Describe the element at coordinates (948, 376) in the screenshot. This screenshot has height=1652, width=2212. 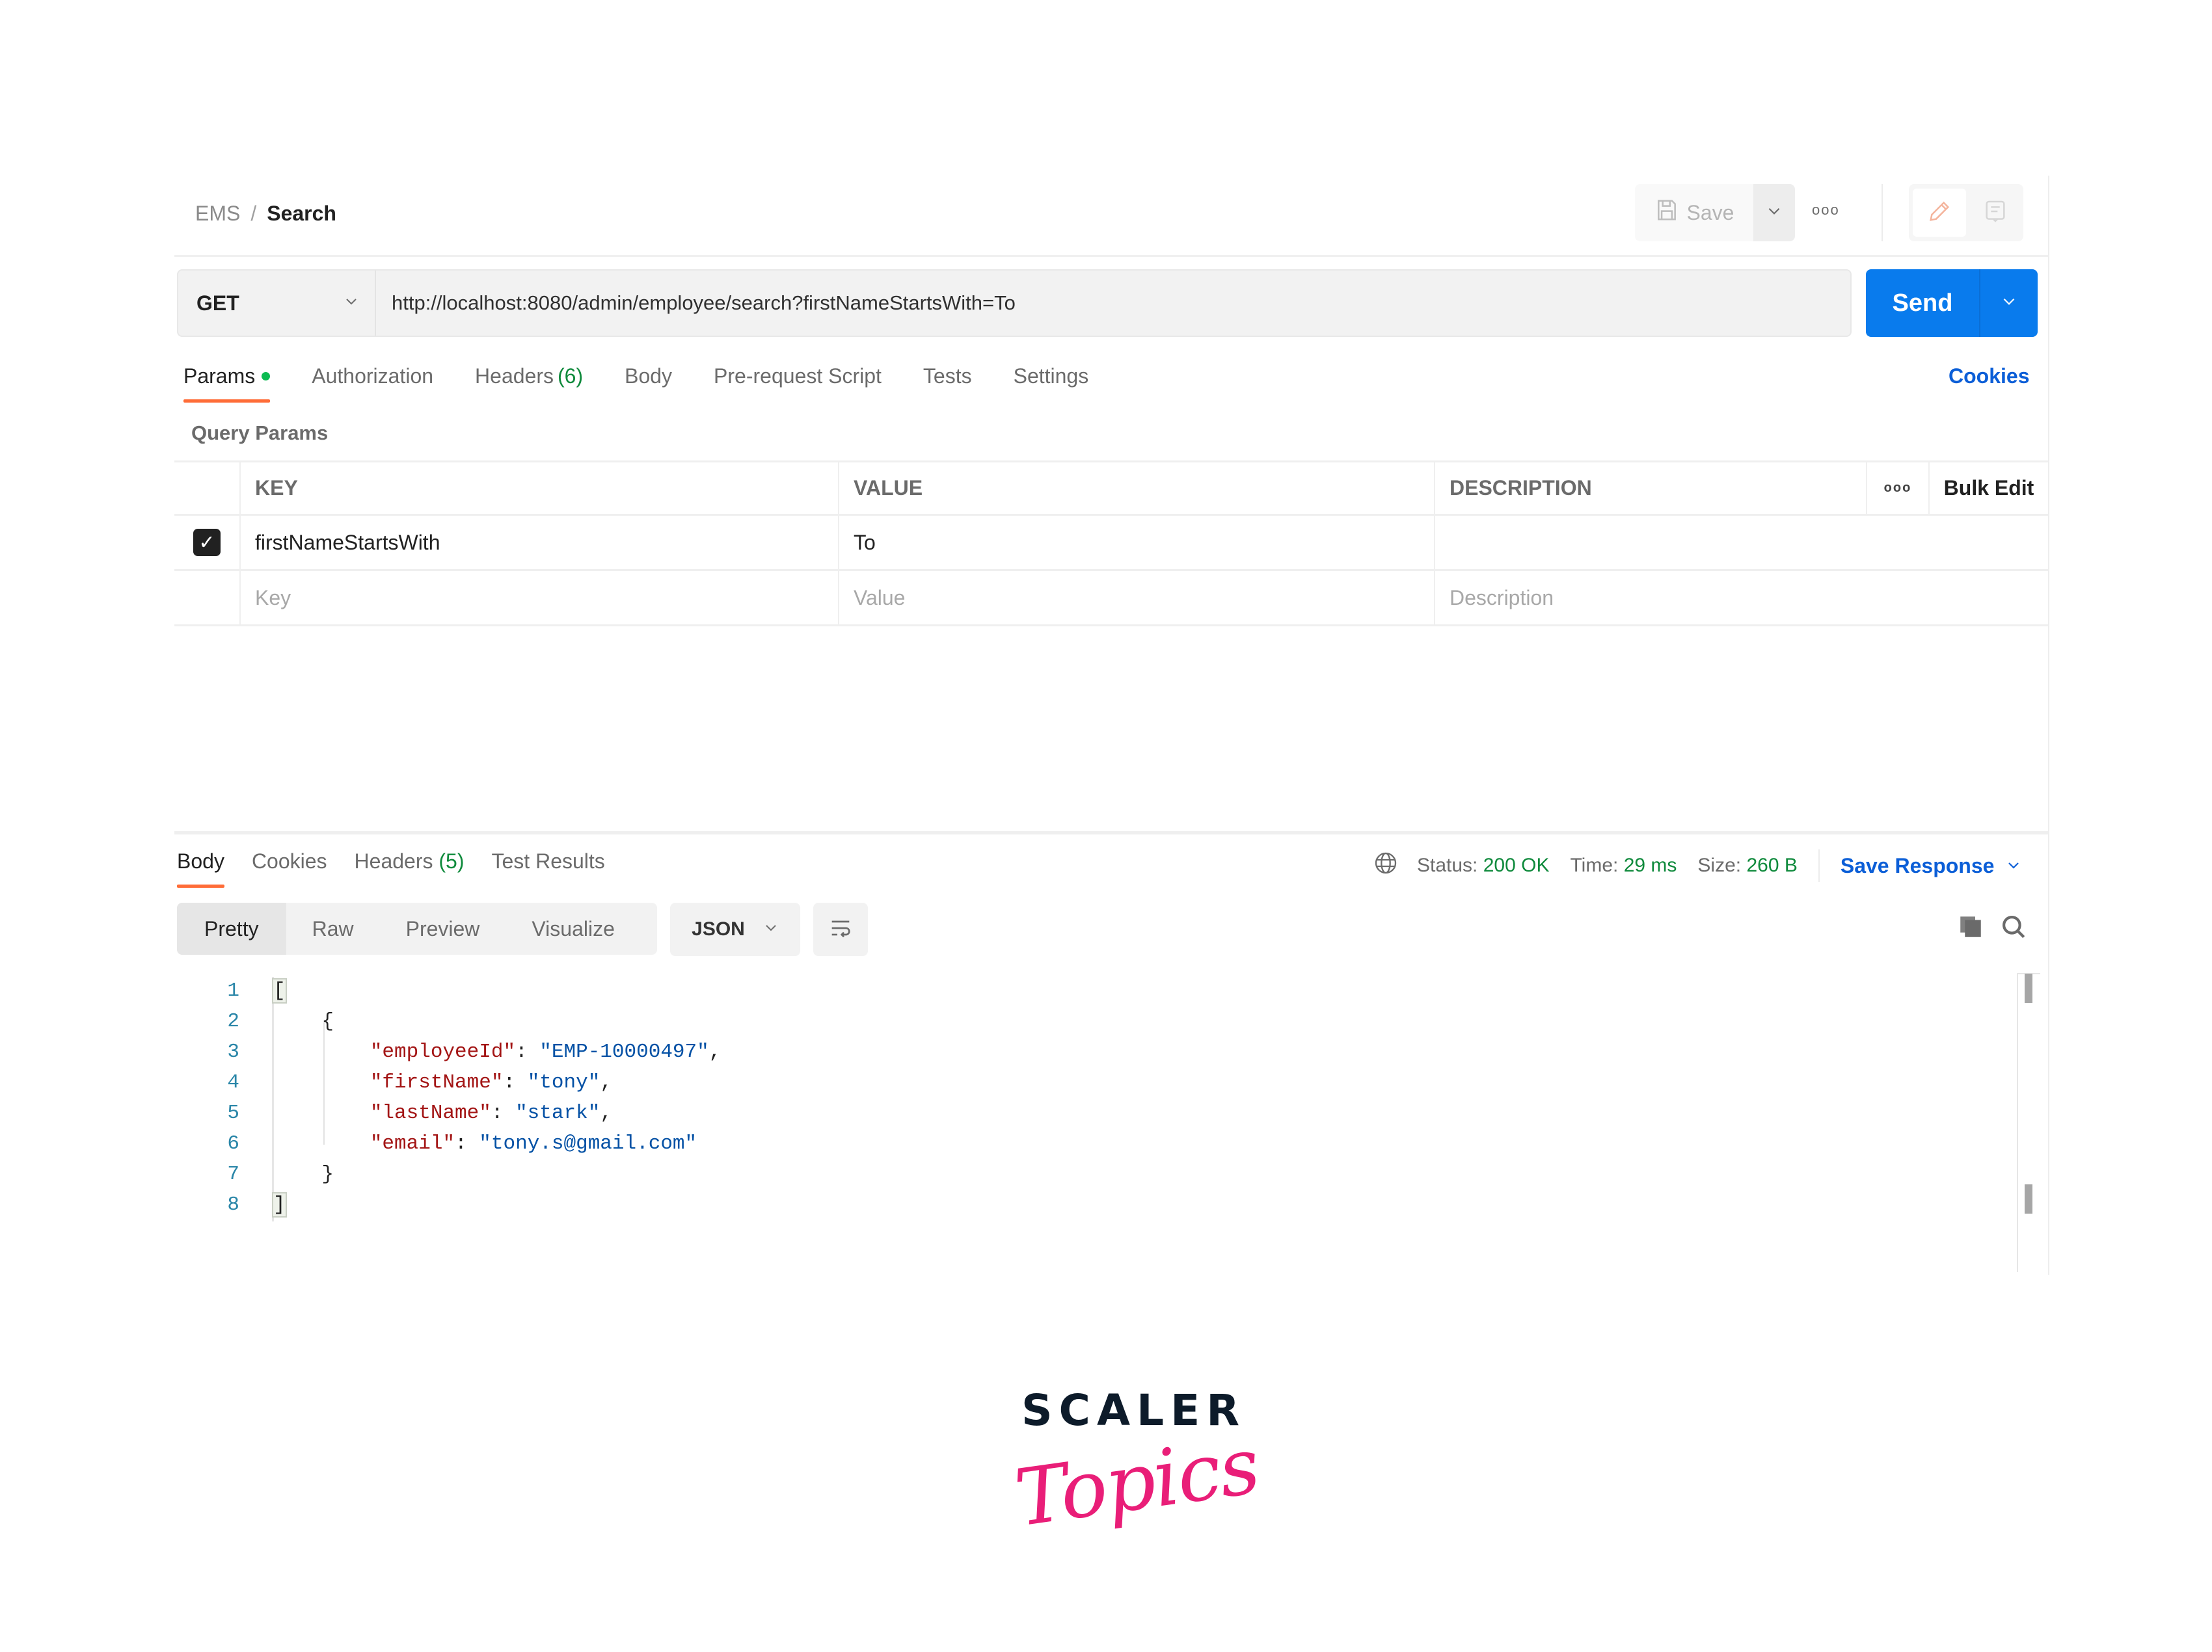
I see `tab-label: Tests` at that location.